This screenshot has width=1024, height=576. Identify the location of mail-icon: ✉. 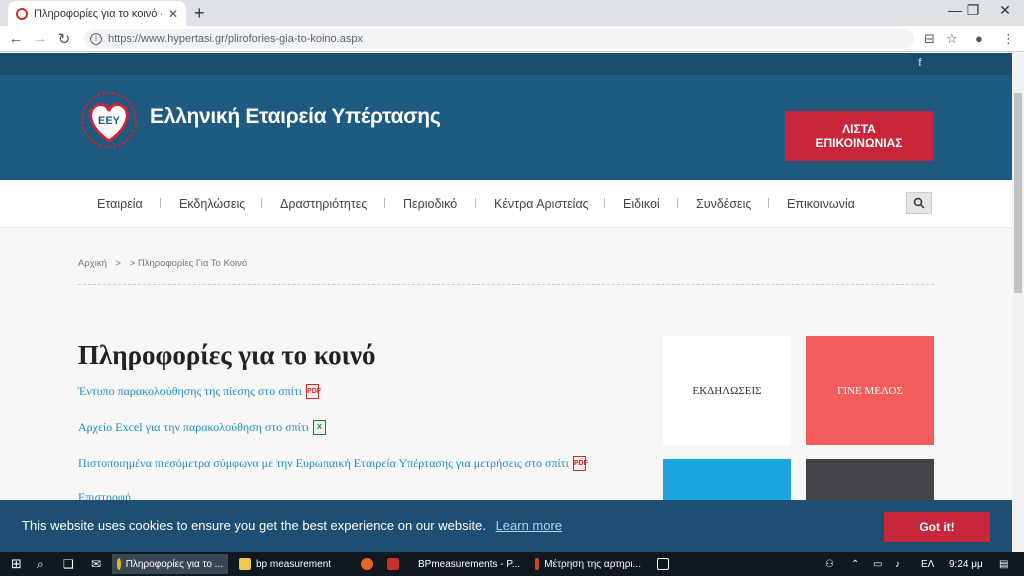
(96, 564).